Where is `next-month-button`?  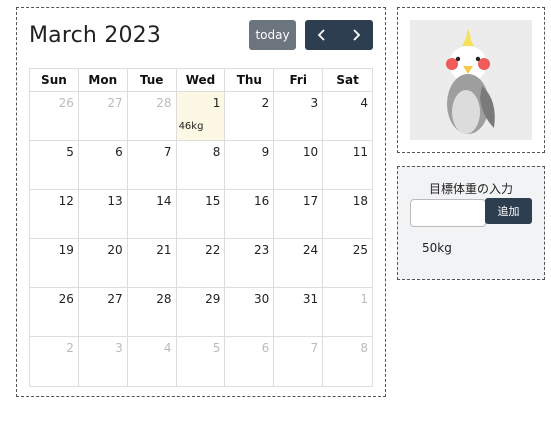 next-month-button is located at coordinates (356, 35).